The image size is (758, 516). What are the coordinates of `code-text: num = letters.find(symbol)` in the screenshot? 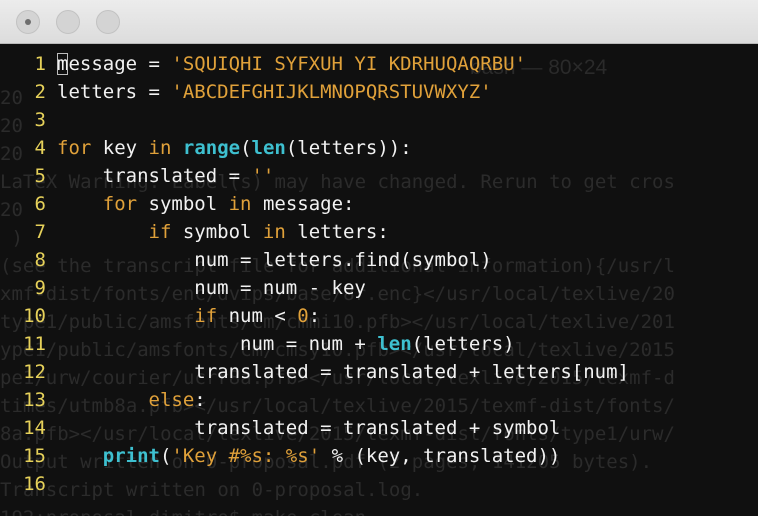 It's located at (274, 260).